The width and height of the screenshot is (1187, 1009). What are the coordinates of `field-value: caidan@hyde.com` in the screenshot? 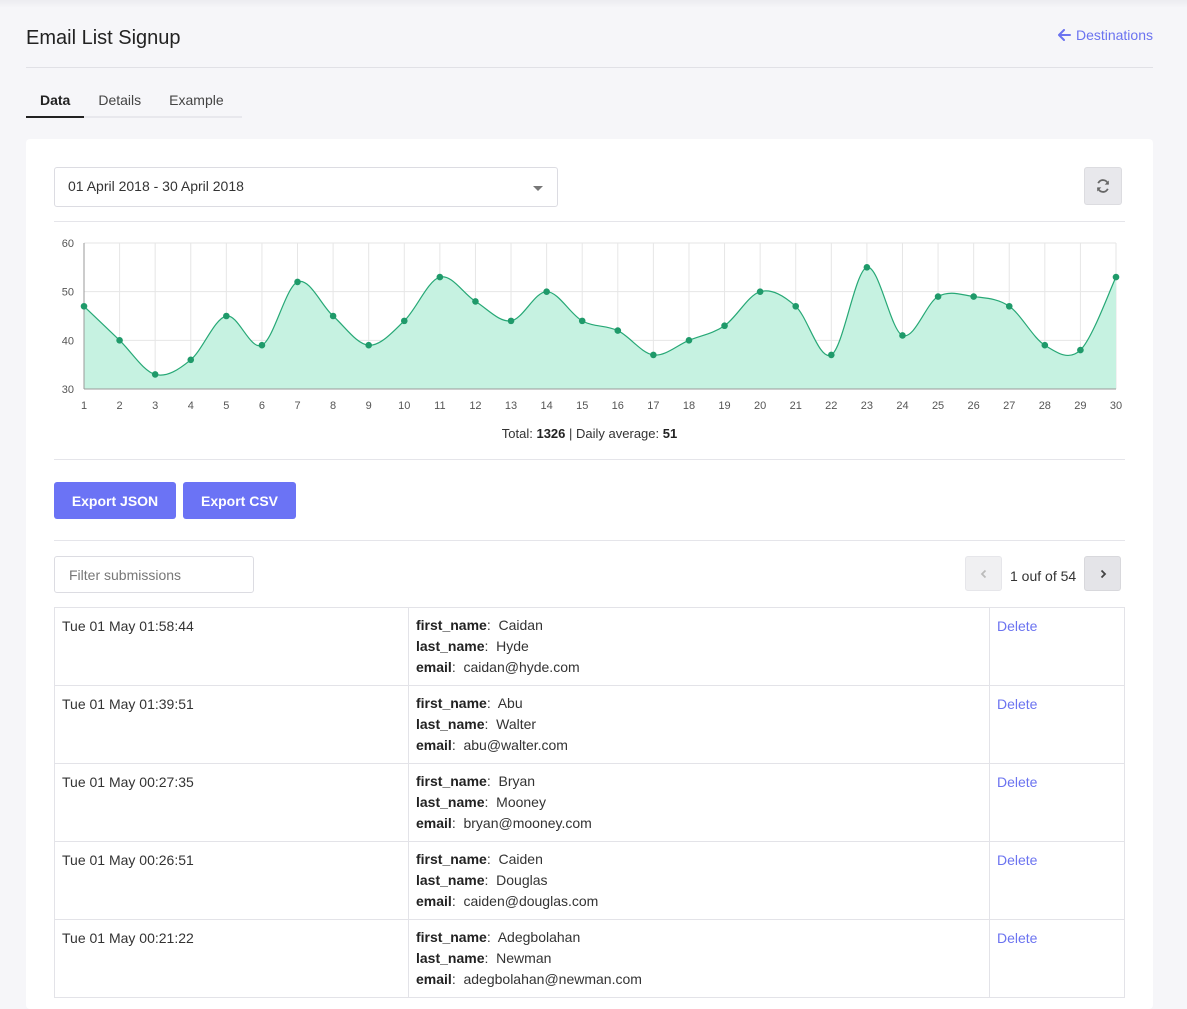 It's located at (521, 667).